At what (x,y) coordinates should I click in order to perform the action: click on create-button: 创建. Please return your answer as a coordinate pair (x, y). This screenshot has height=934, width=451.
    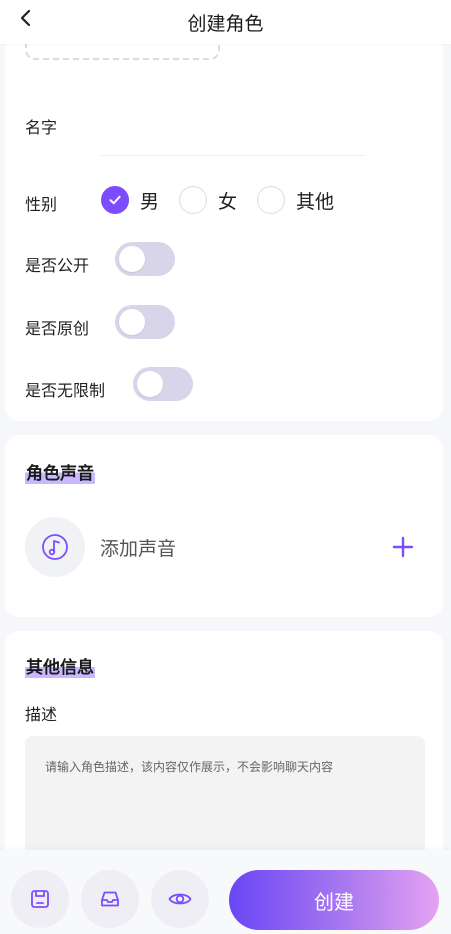
    Looking at the image, I should click on (334, 900).